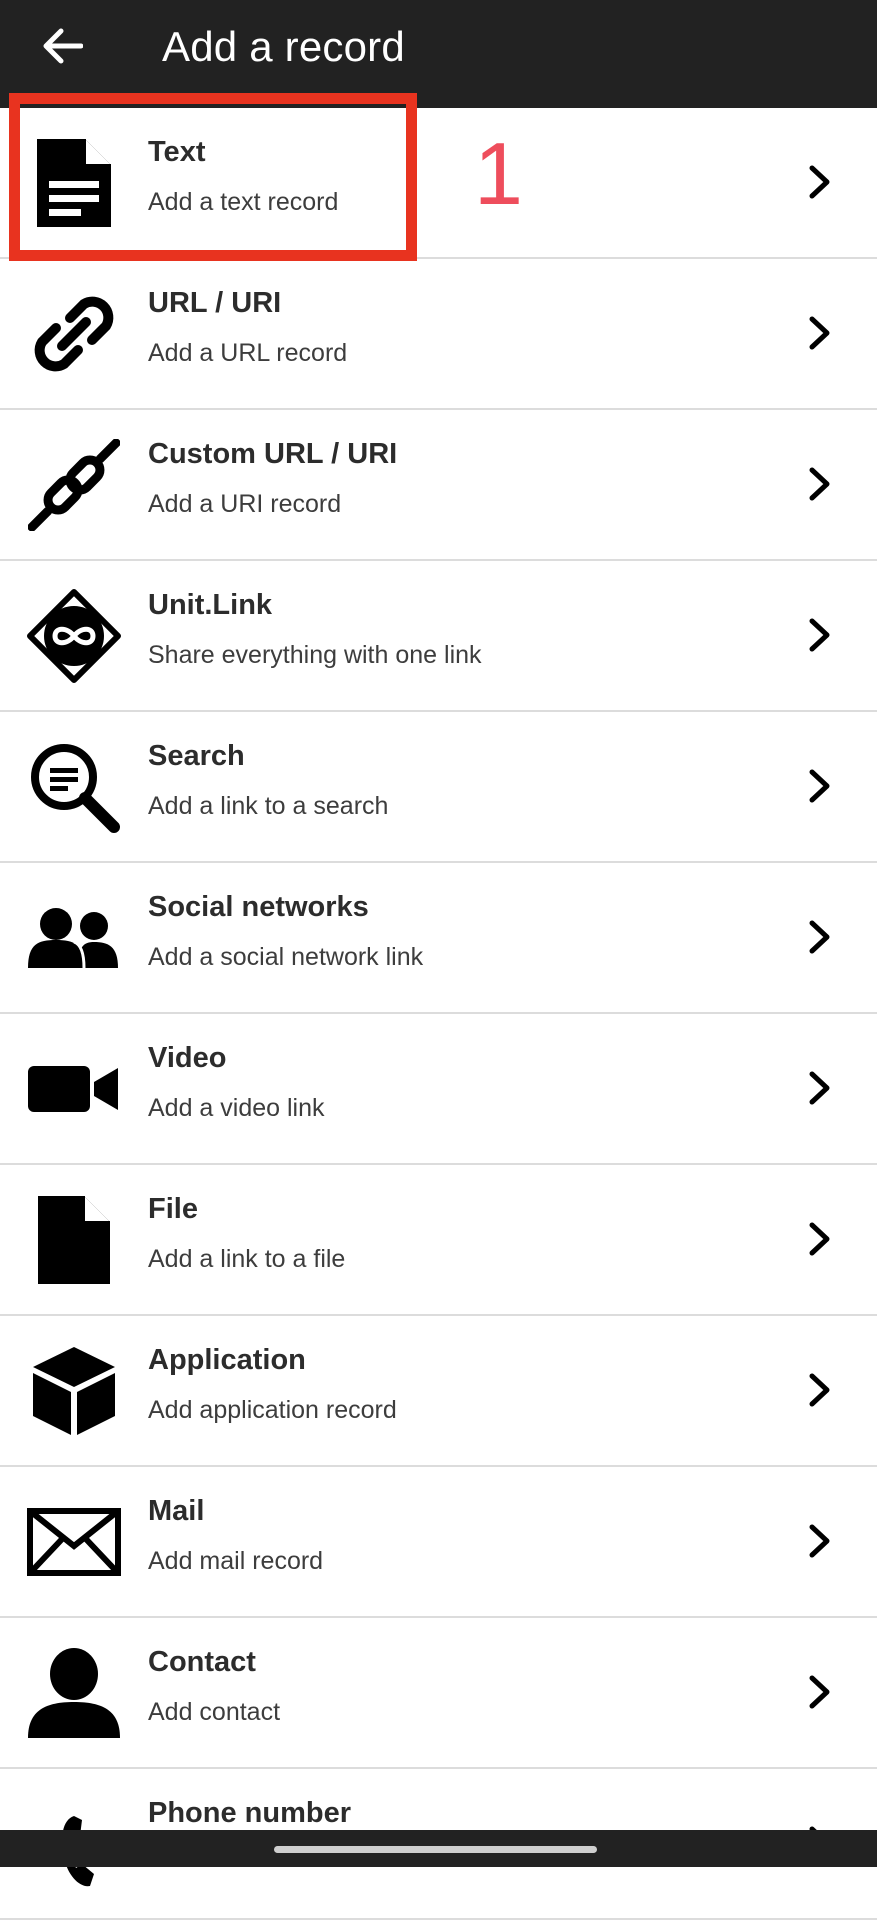 The width and height of the screenshot is (877, 1920). I want to click on person-icon, so click(74, 1693).